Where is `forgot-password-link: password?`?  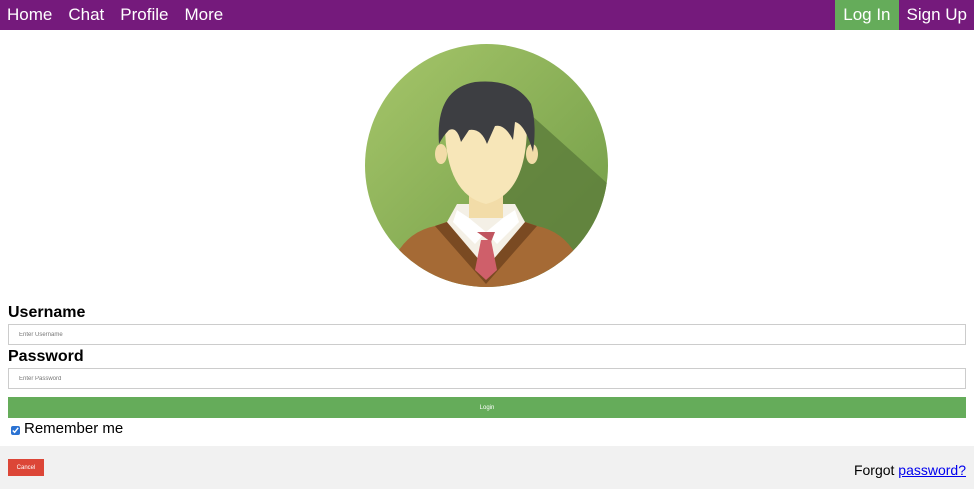 forgot-password-link: password? is located at coordinates (932, 470).